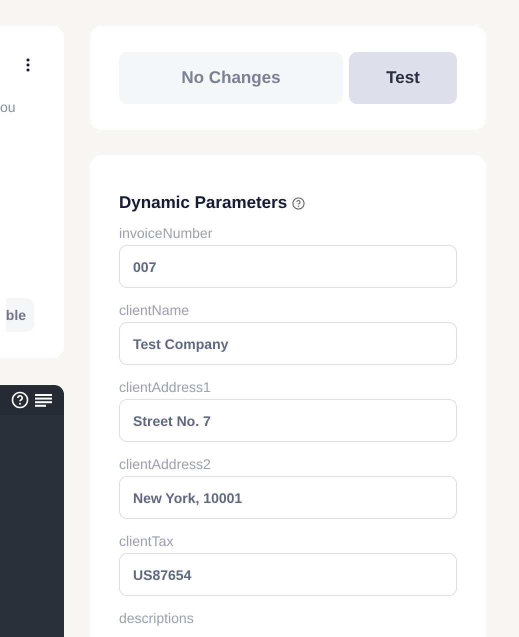 The width and height of the screenshot is (519, 637). I want to click on section-title: Dynamic Parameters, so click(203, 203).